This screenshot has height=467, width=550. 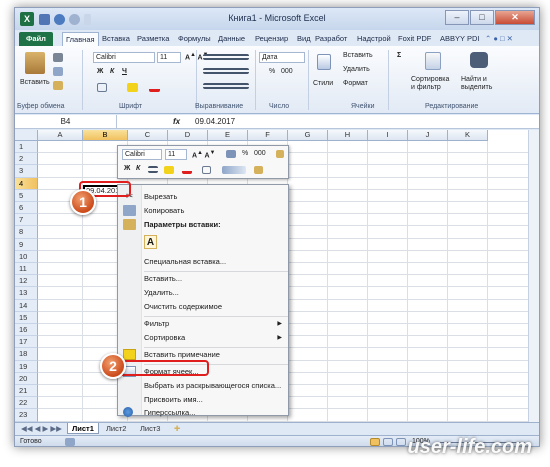 What do you see at coordinates (26, 342) in the screenshot?
I see `row-header-17: 17` at bounding box center [26, 342].